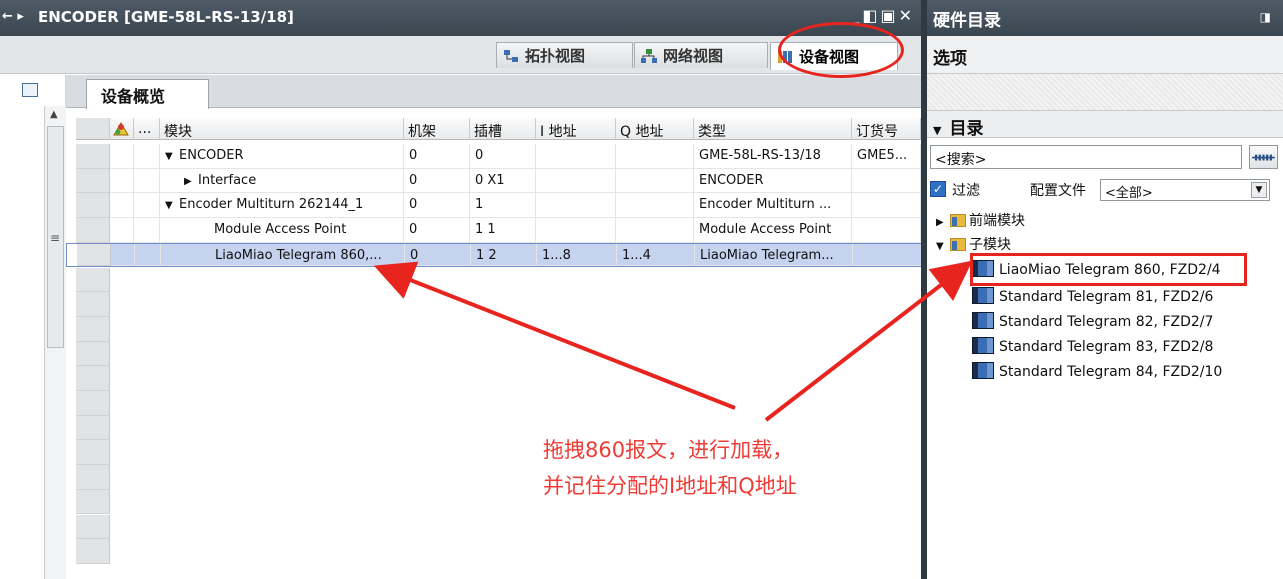 The image size is (1283, 579). What do you see at coordinates (670, 486) in the screenshot?
I see `annotation-line-2: 并记住分配的I地址和Q地址` at bounding box center [670, 486].